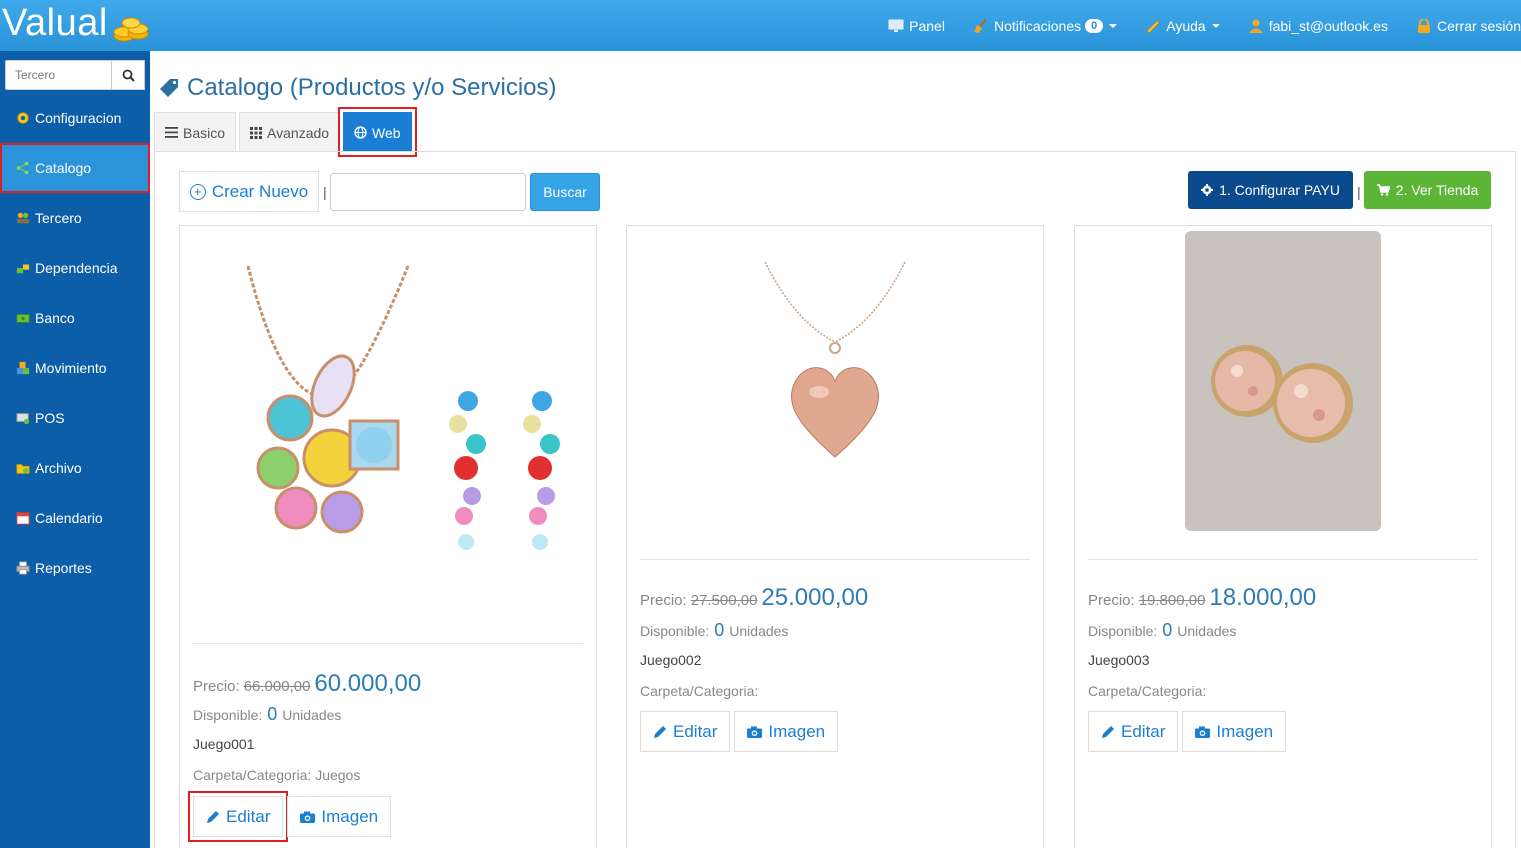 This screenshot has height=848, width=1521. What do you see at coordinates (428, 192) in the screenshot?
I see `catalog-search-input` at bounding box center [428, 192].